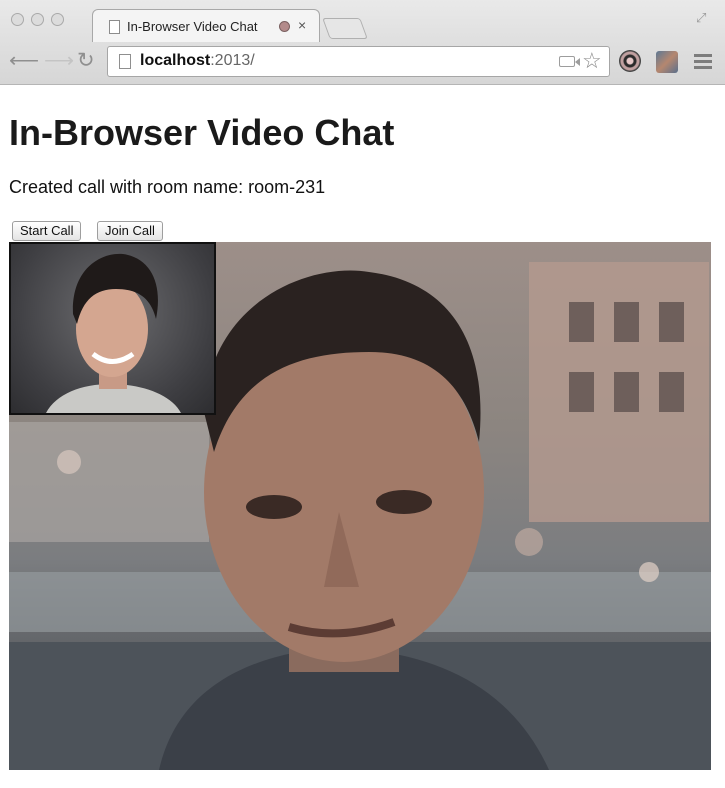  I want to click on url-text: localhost:2013/, so click(197, 61).